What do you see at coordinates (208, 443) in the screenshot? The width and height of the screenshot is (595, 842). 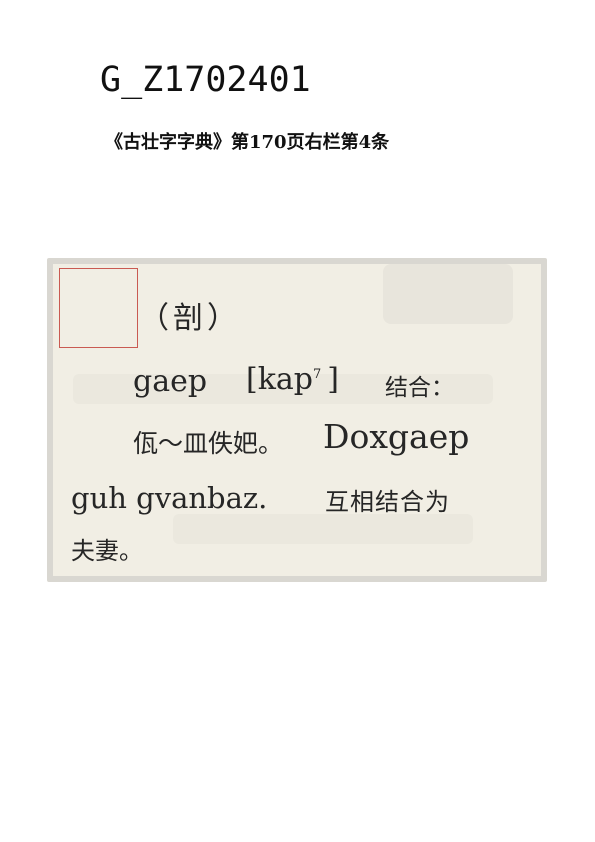 I see `example-zhuang-chars: 佤～皿佚妑。` at bounding box center [208, 443].